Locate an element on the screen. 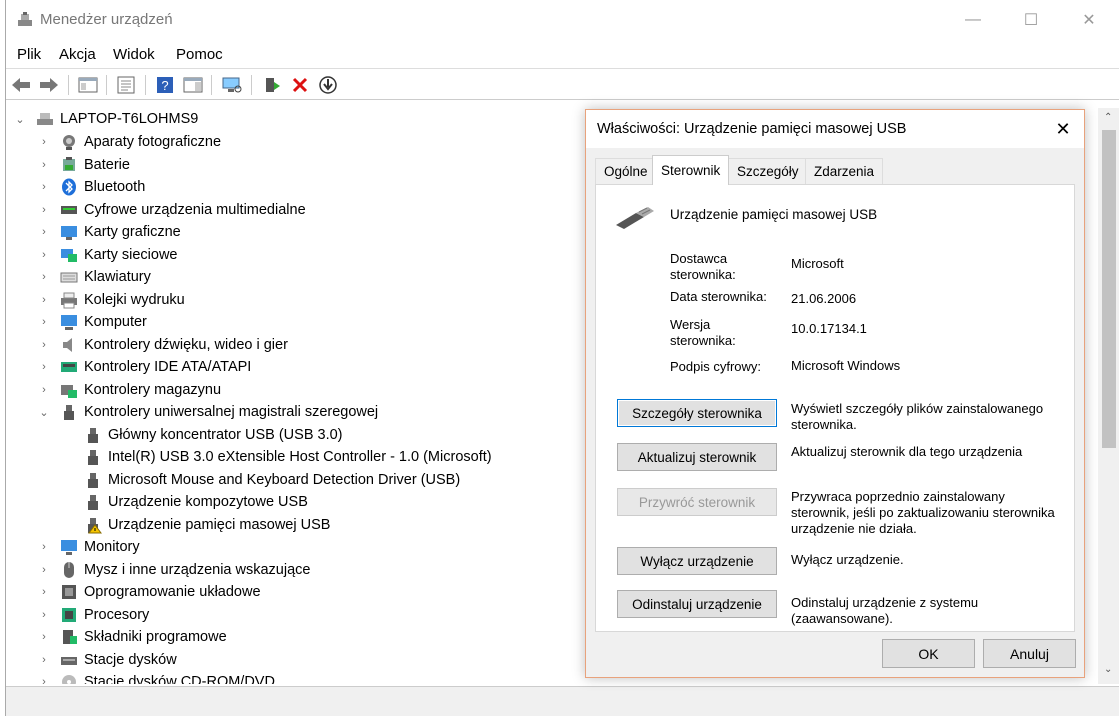 Image resolution: width=1119 pixels, height=716 pixels. menu-akcja: Akcja is located at coordinates (77, 54).